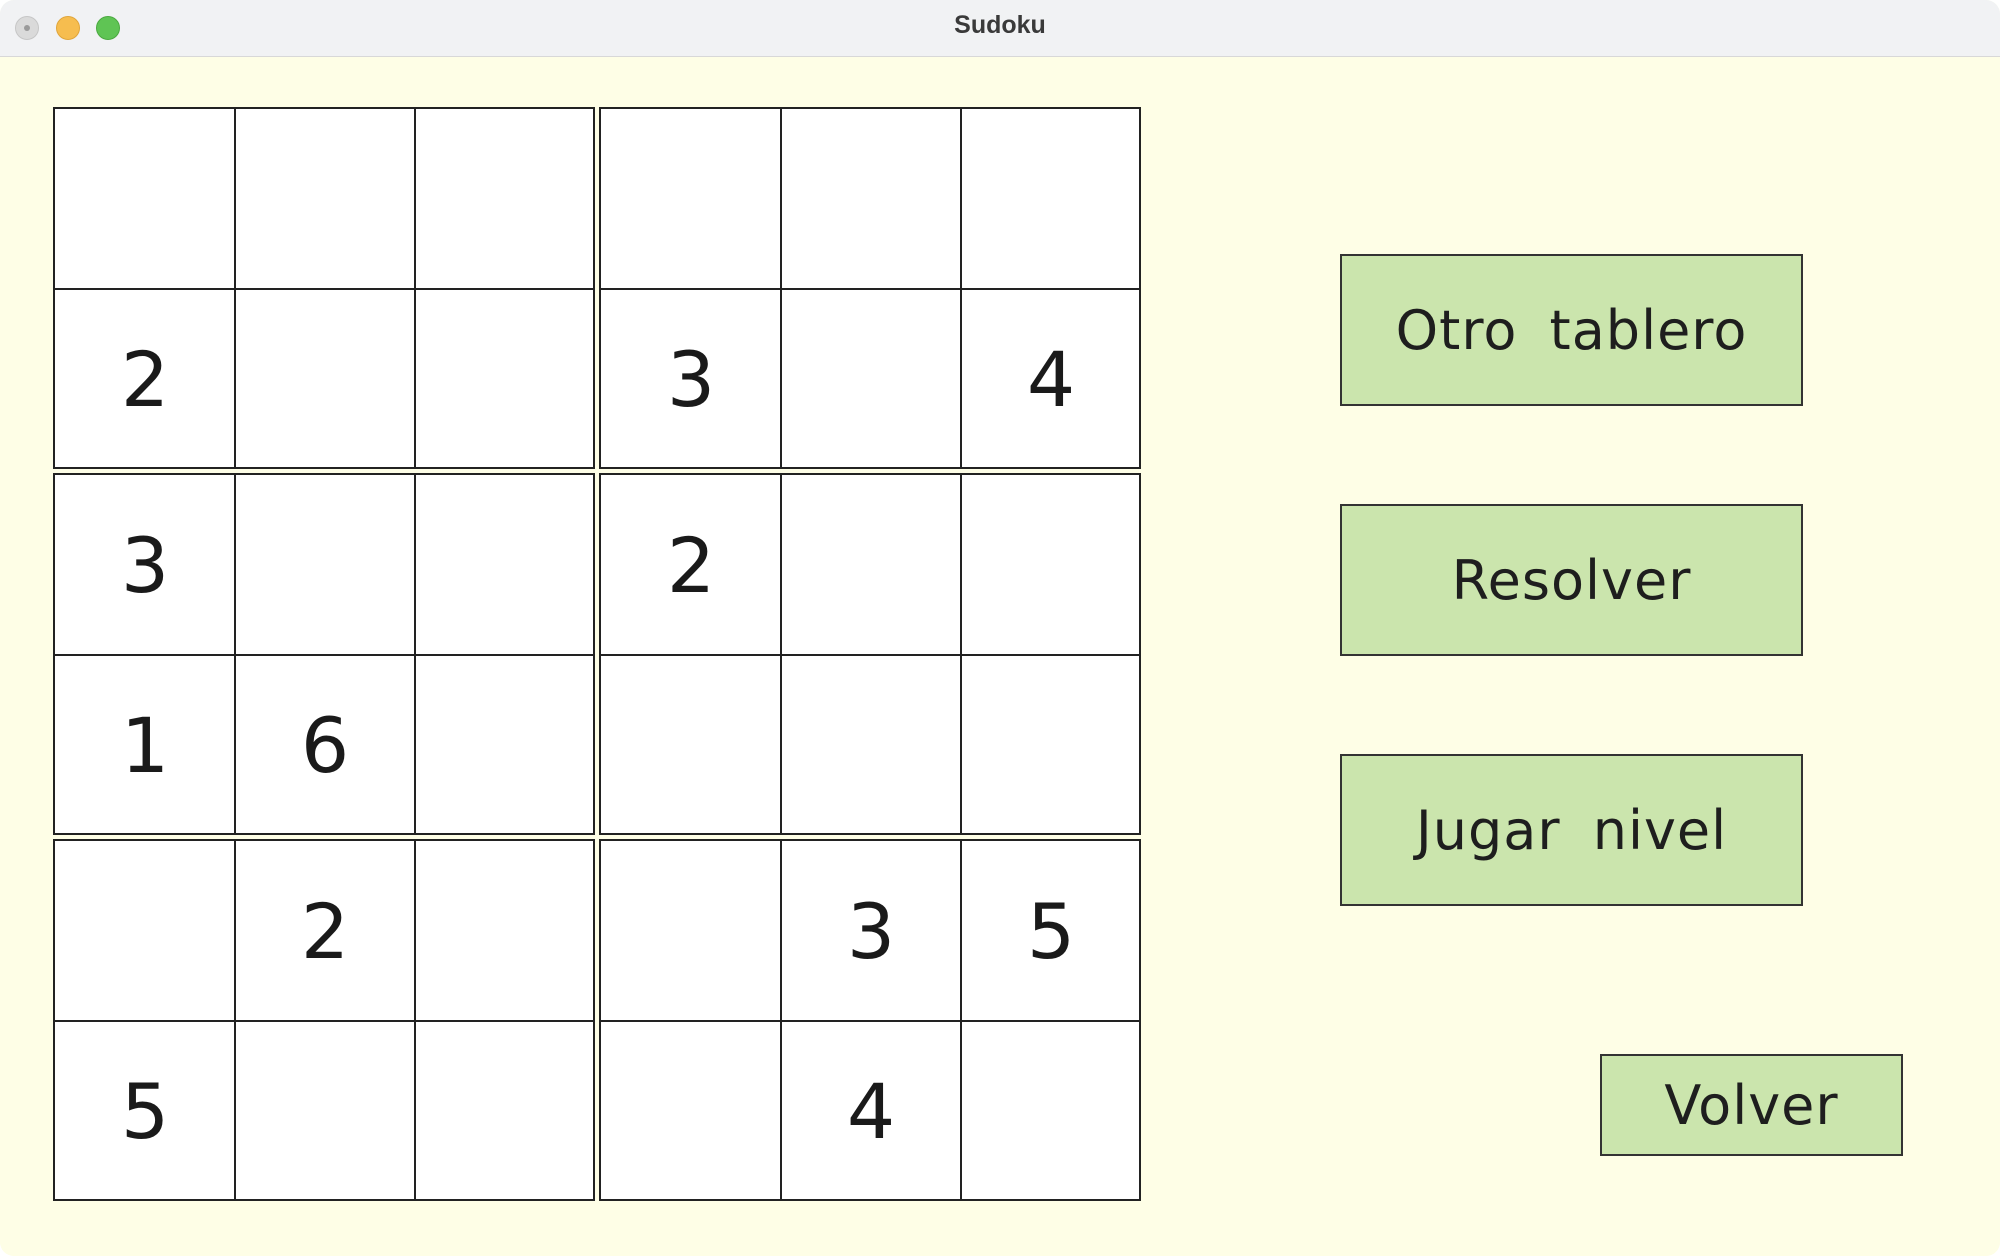 This screenshot has width=2000, height=1256. Describe the element at coordinates (145, 745) in the screenshot. I see `sudoku-cell: 1` at that location.